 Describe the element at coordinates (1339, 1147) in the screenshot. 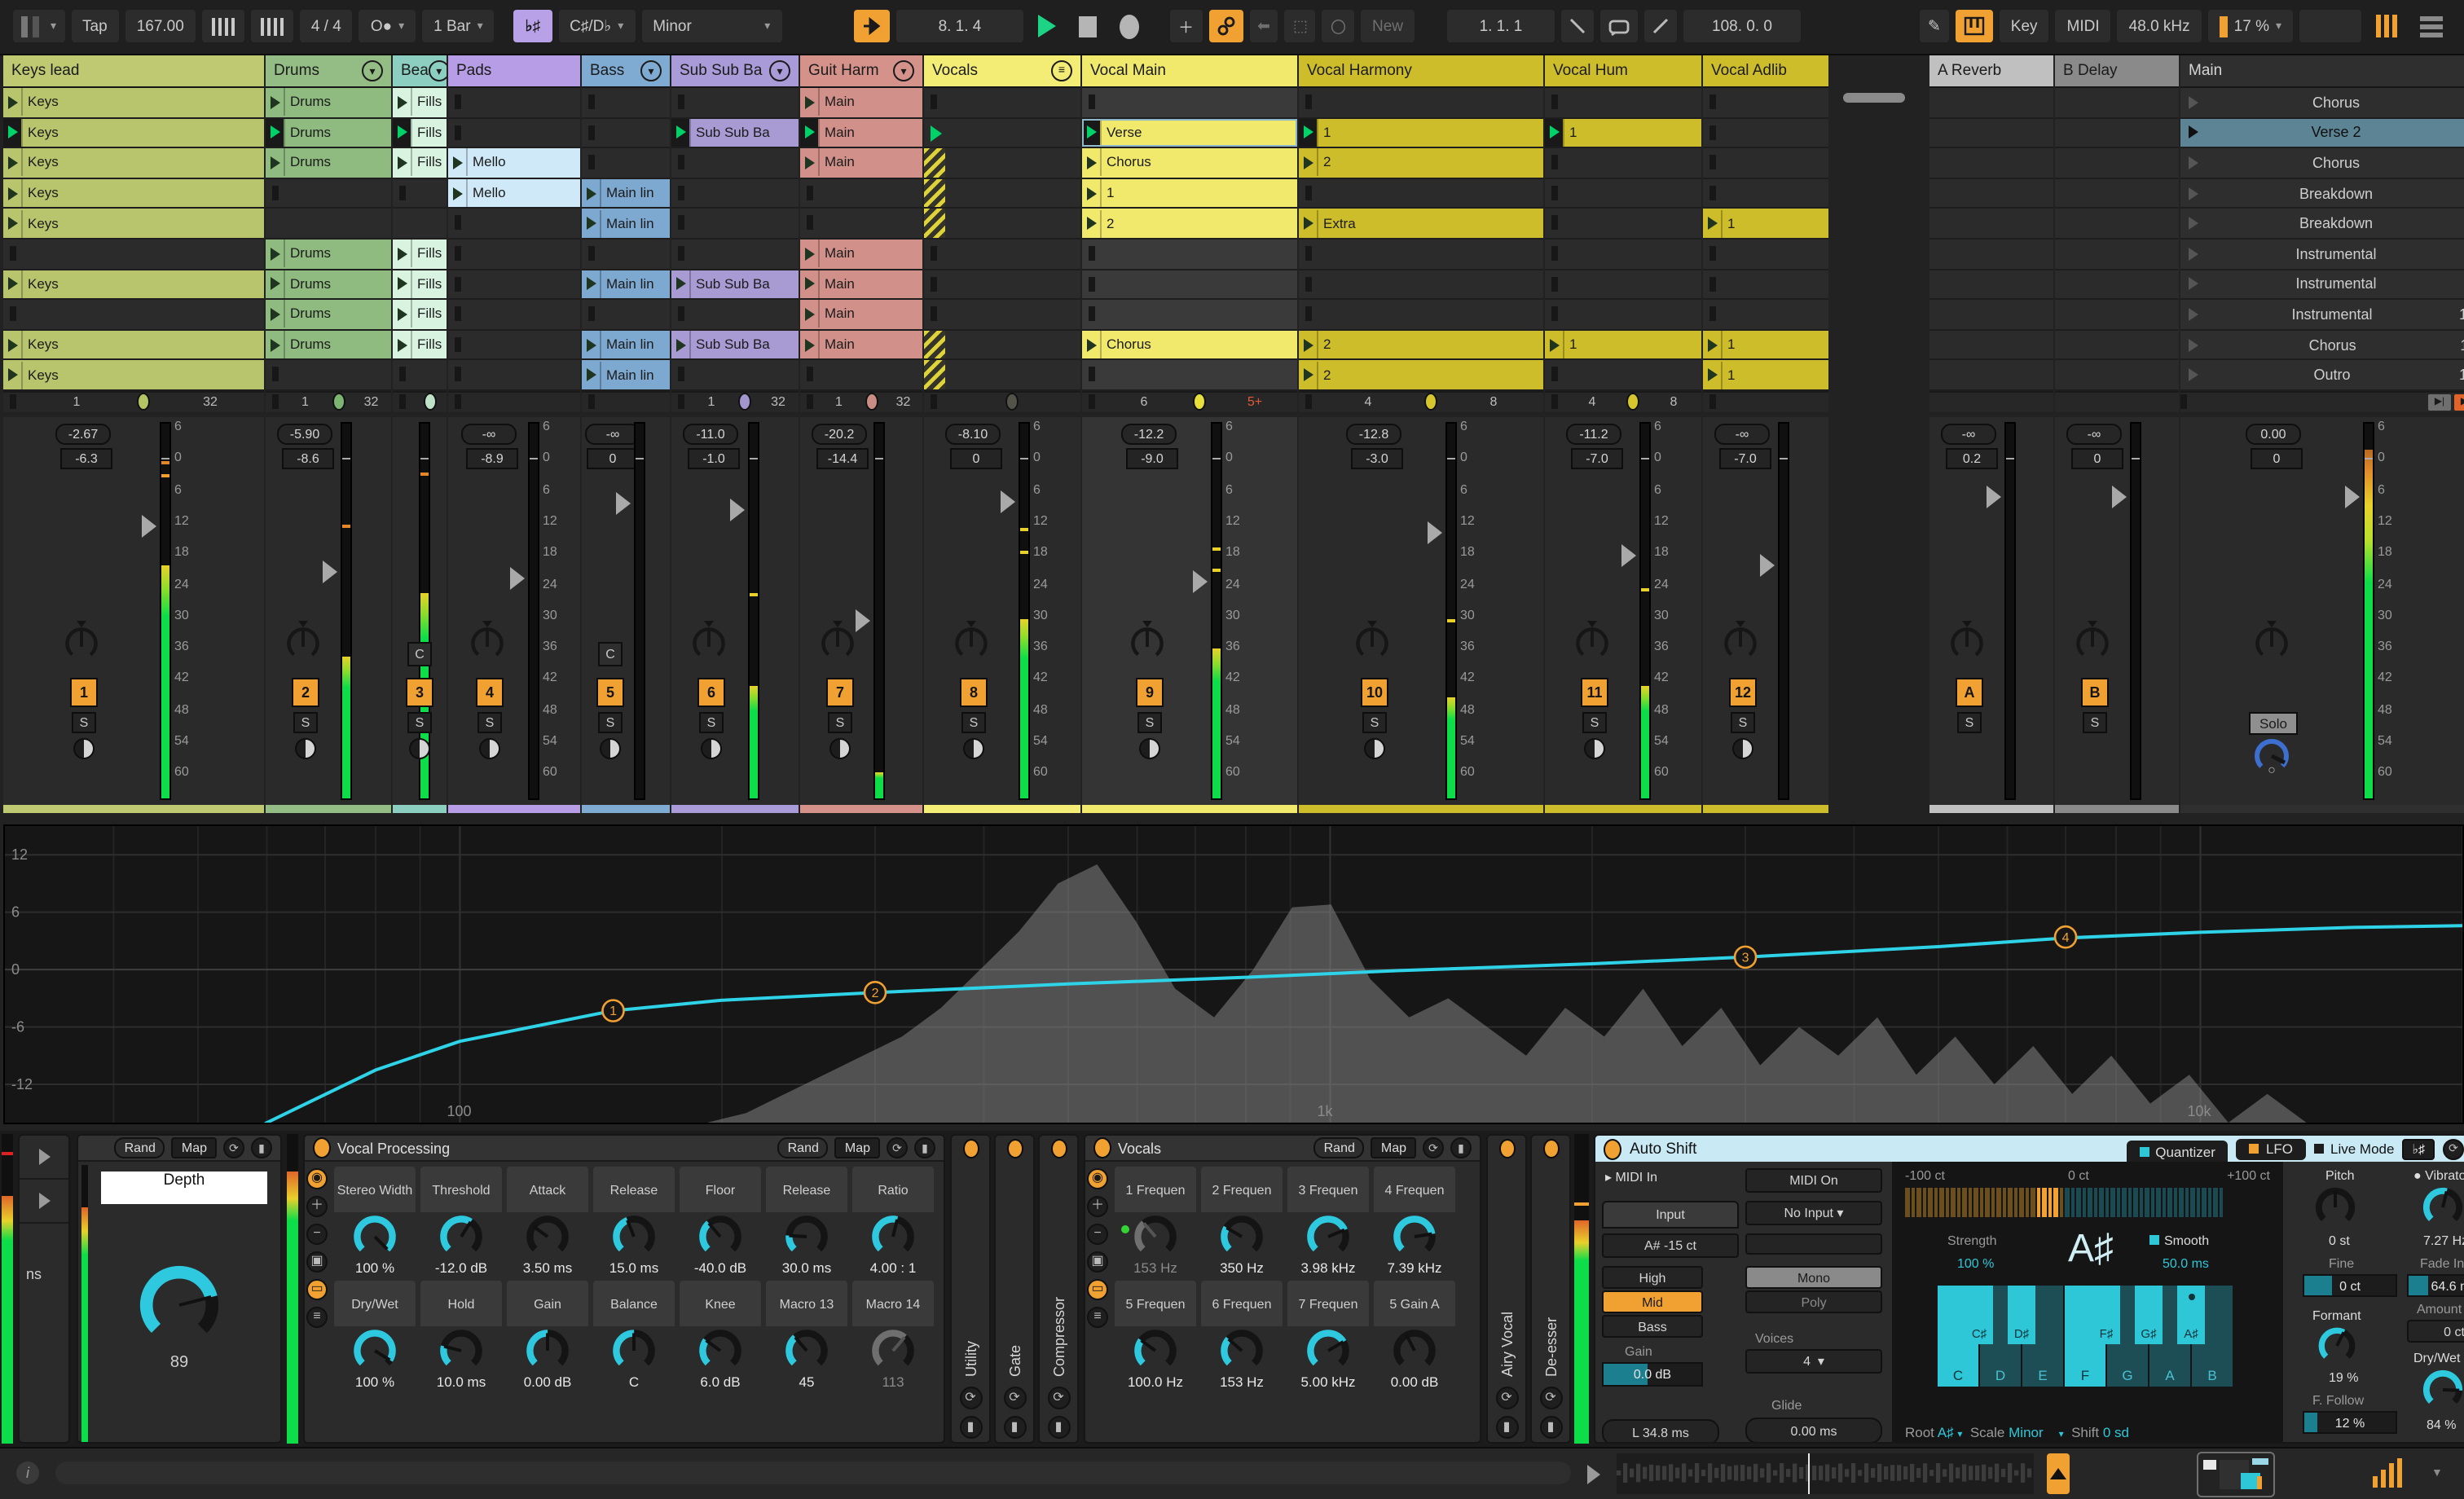

I see `rand-button: Rand` at that location.